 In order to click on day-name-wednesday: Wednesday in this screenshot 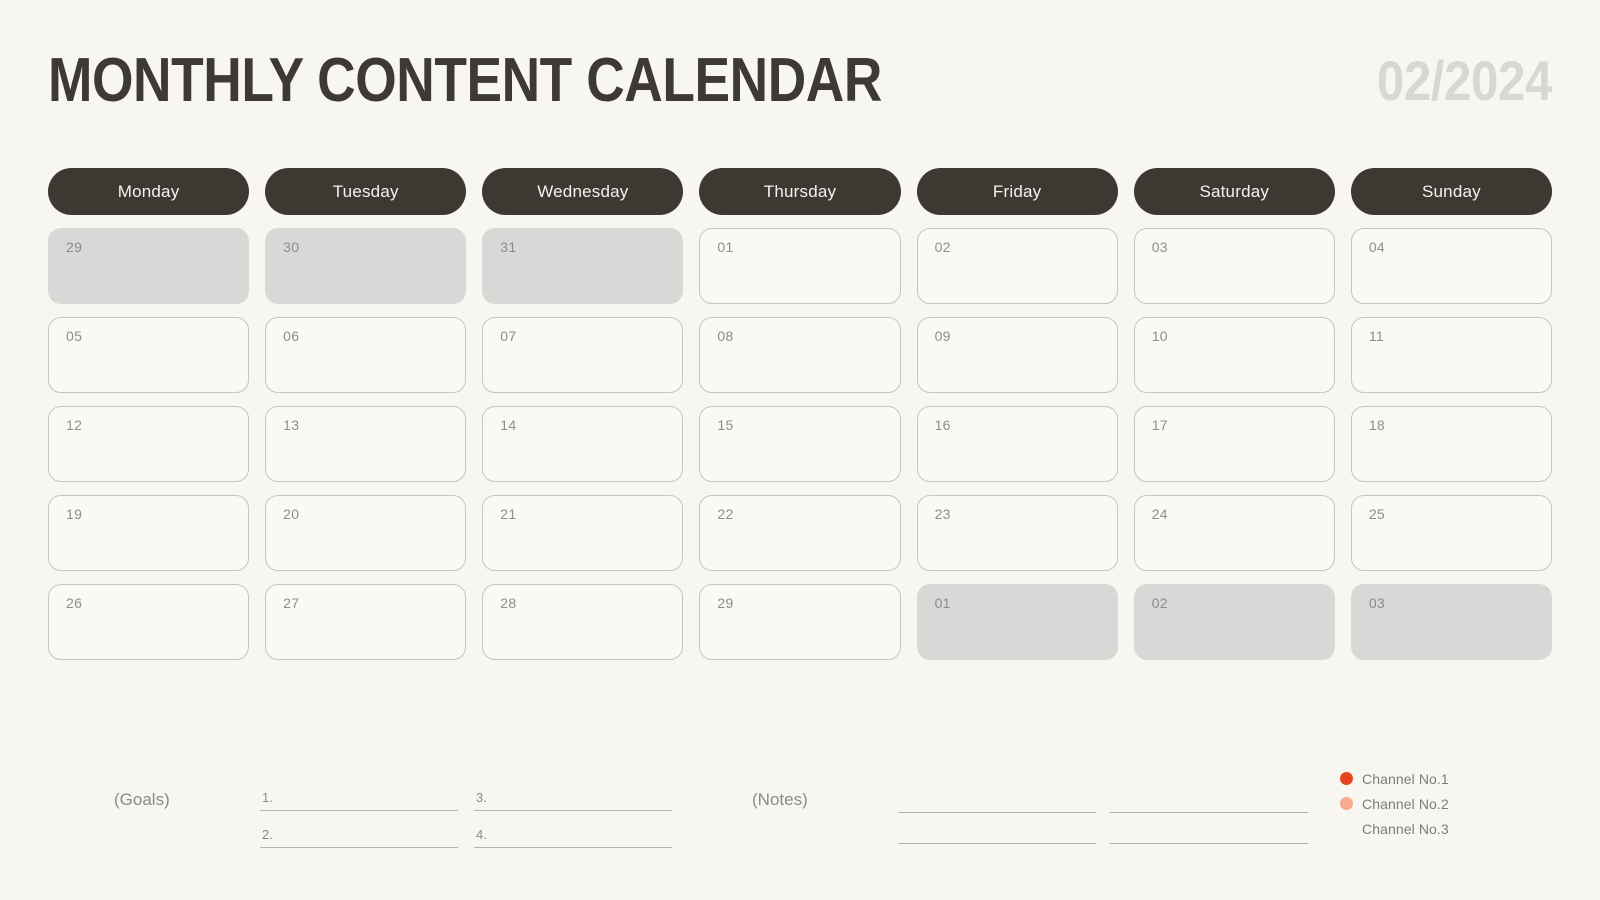, I will do `click(583, 191)`.